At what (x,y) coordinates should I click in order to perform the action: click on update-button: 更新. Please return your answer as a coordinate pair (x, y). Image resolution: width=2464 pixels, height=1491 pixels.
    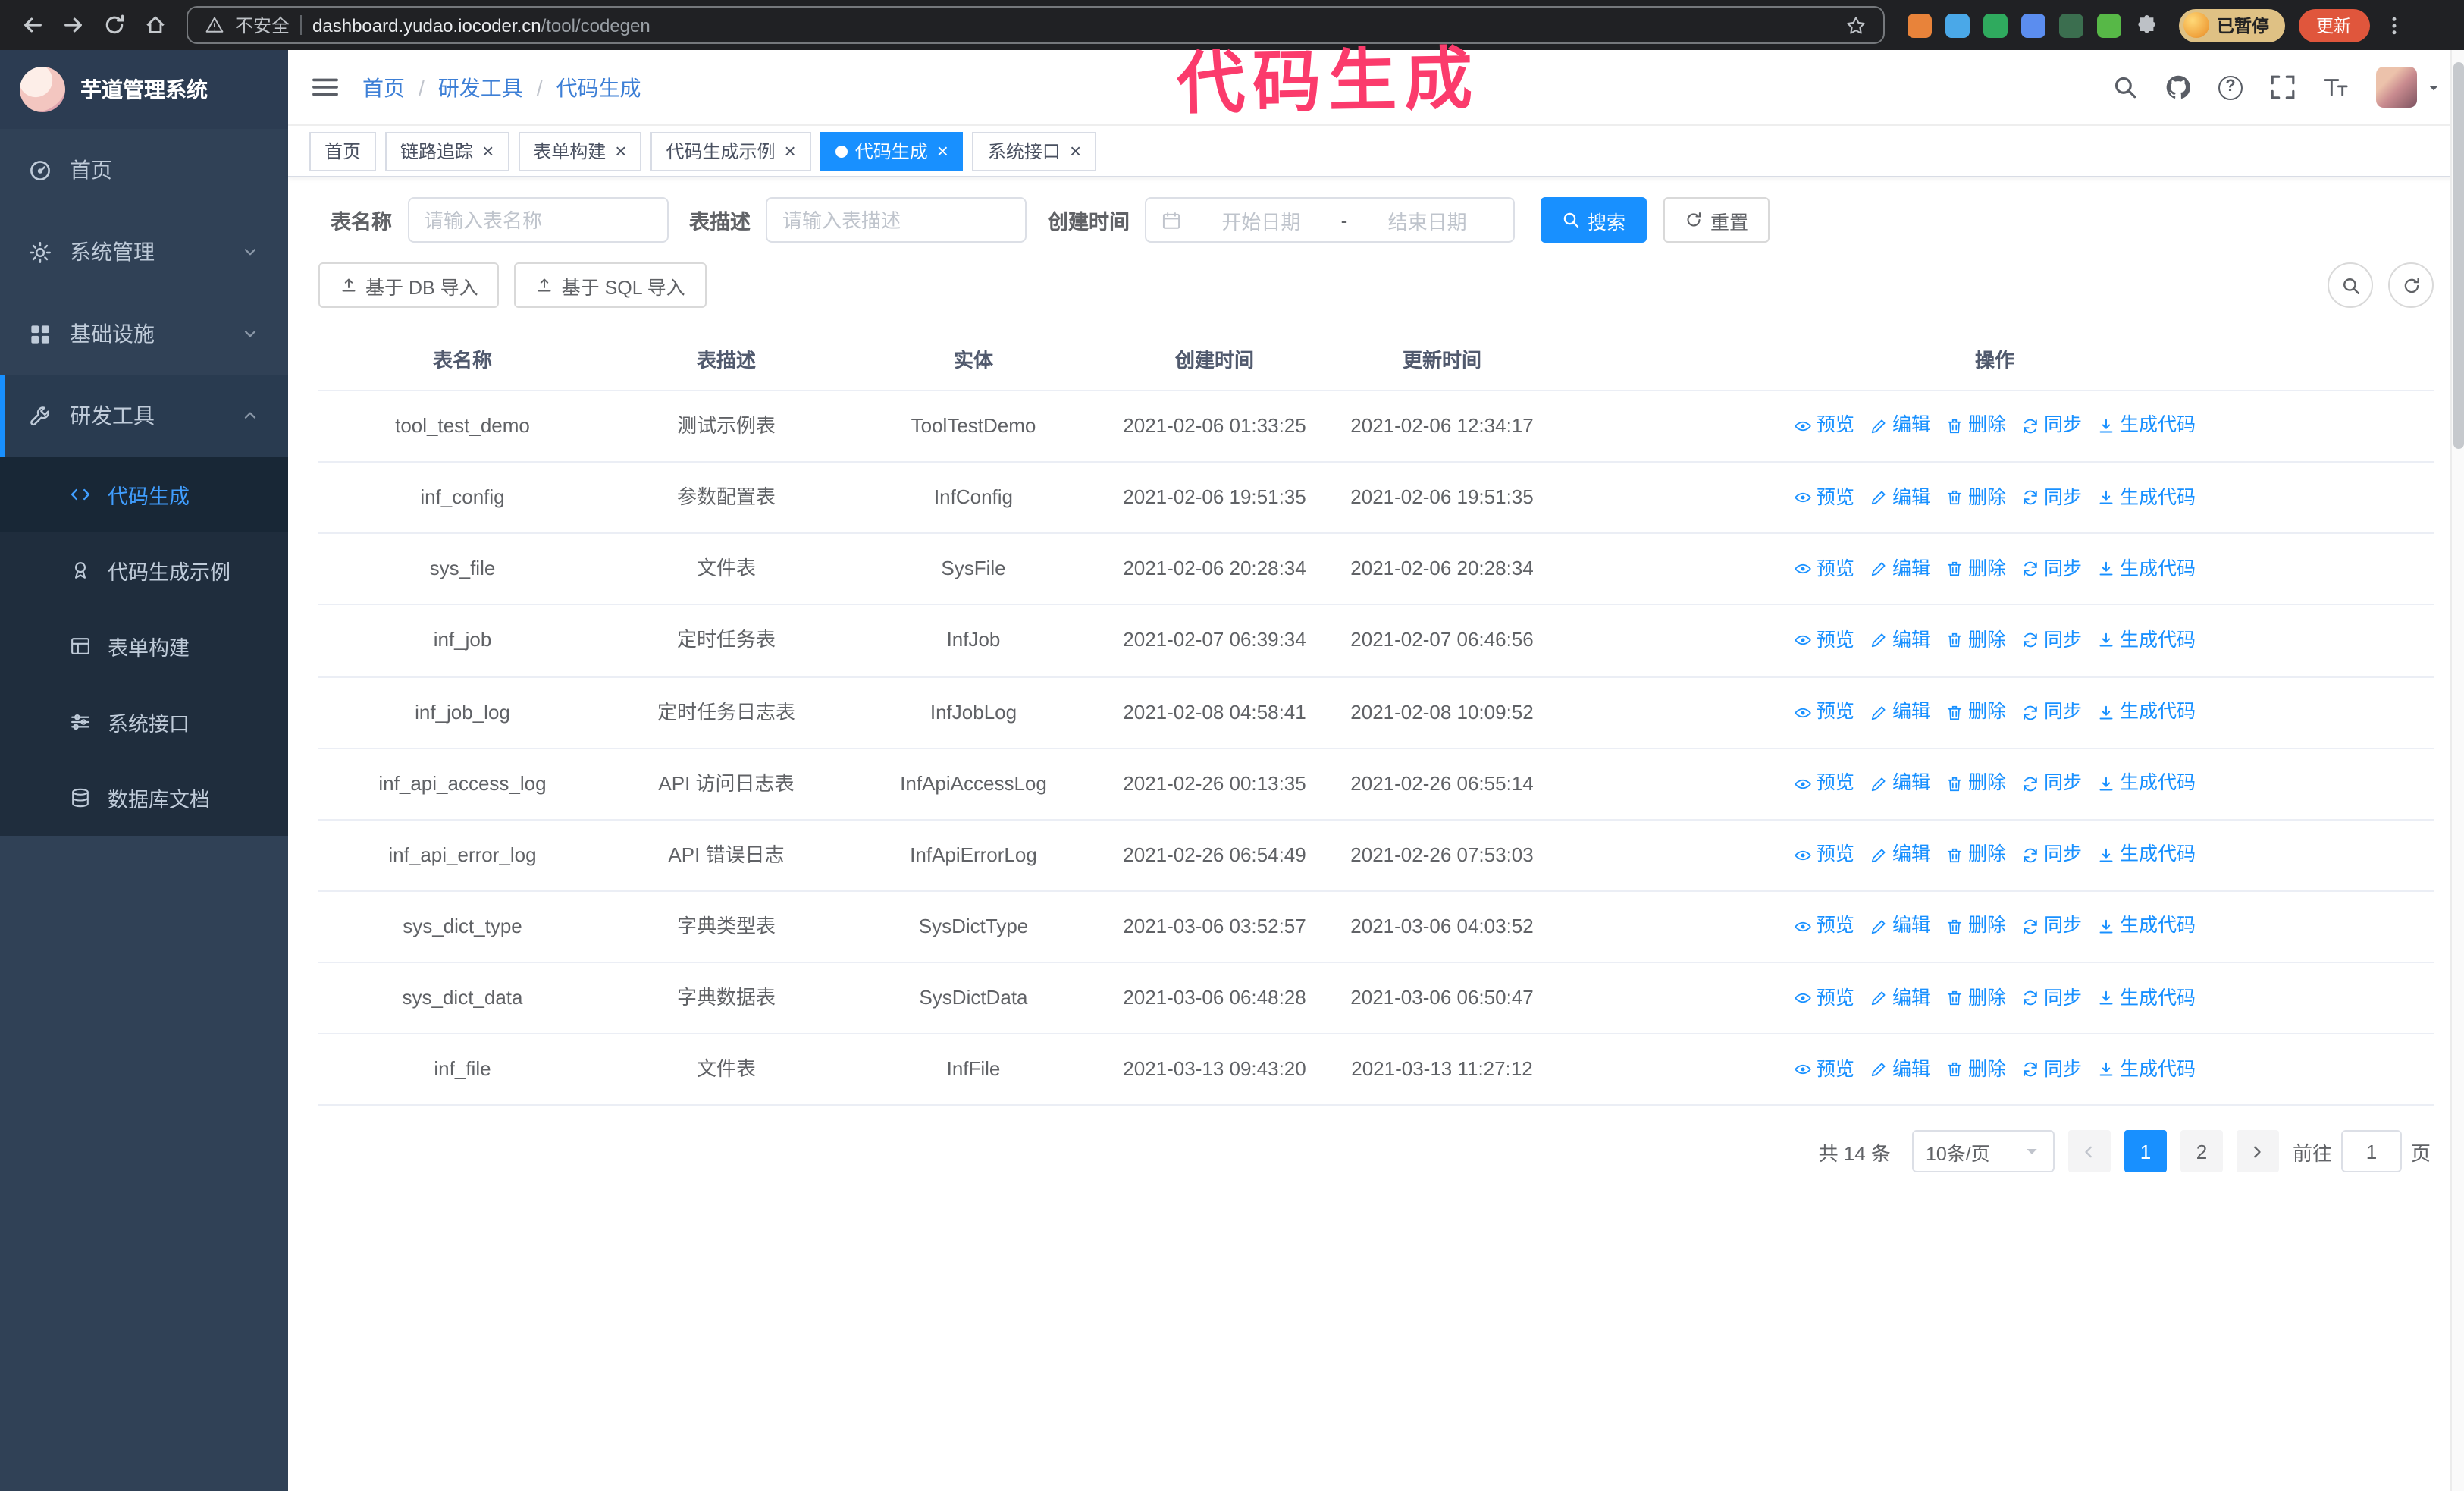
    Looking at the image, I should click on (2334, 25).